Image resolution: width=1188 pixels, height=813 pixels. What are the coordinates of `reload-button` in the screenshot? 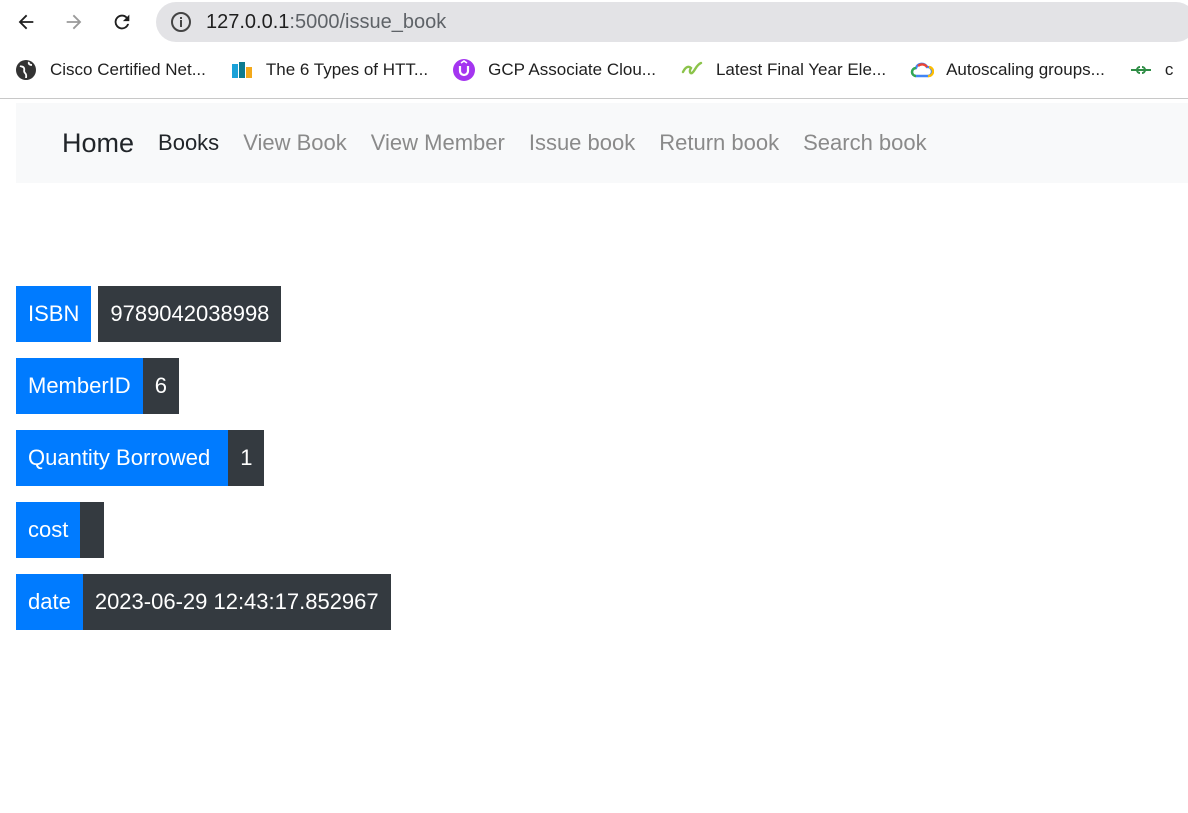 It's located at (122, 22).